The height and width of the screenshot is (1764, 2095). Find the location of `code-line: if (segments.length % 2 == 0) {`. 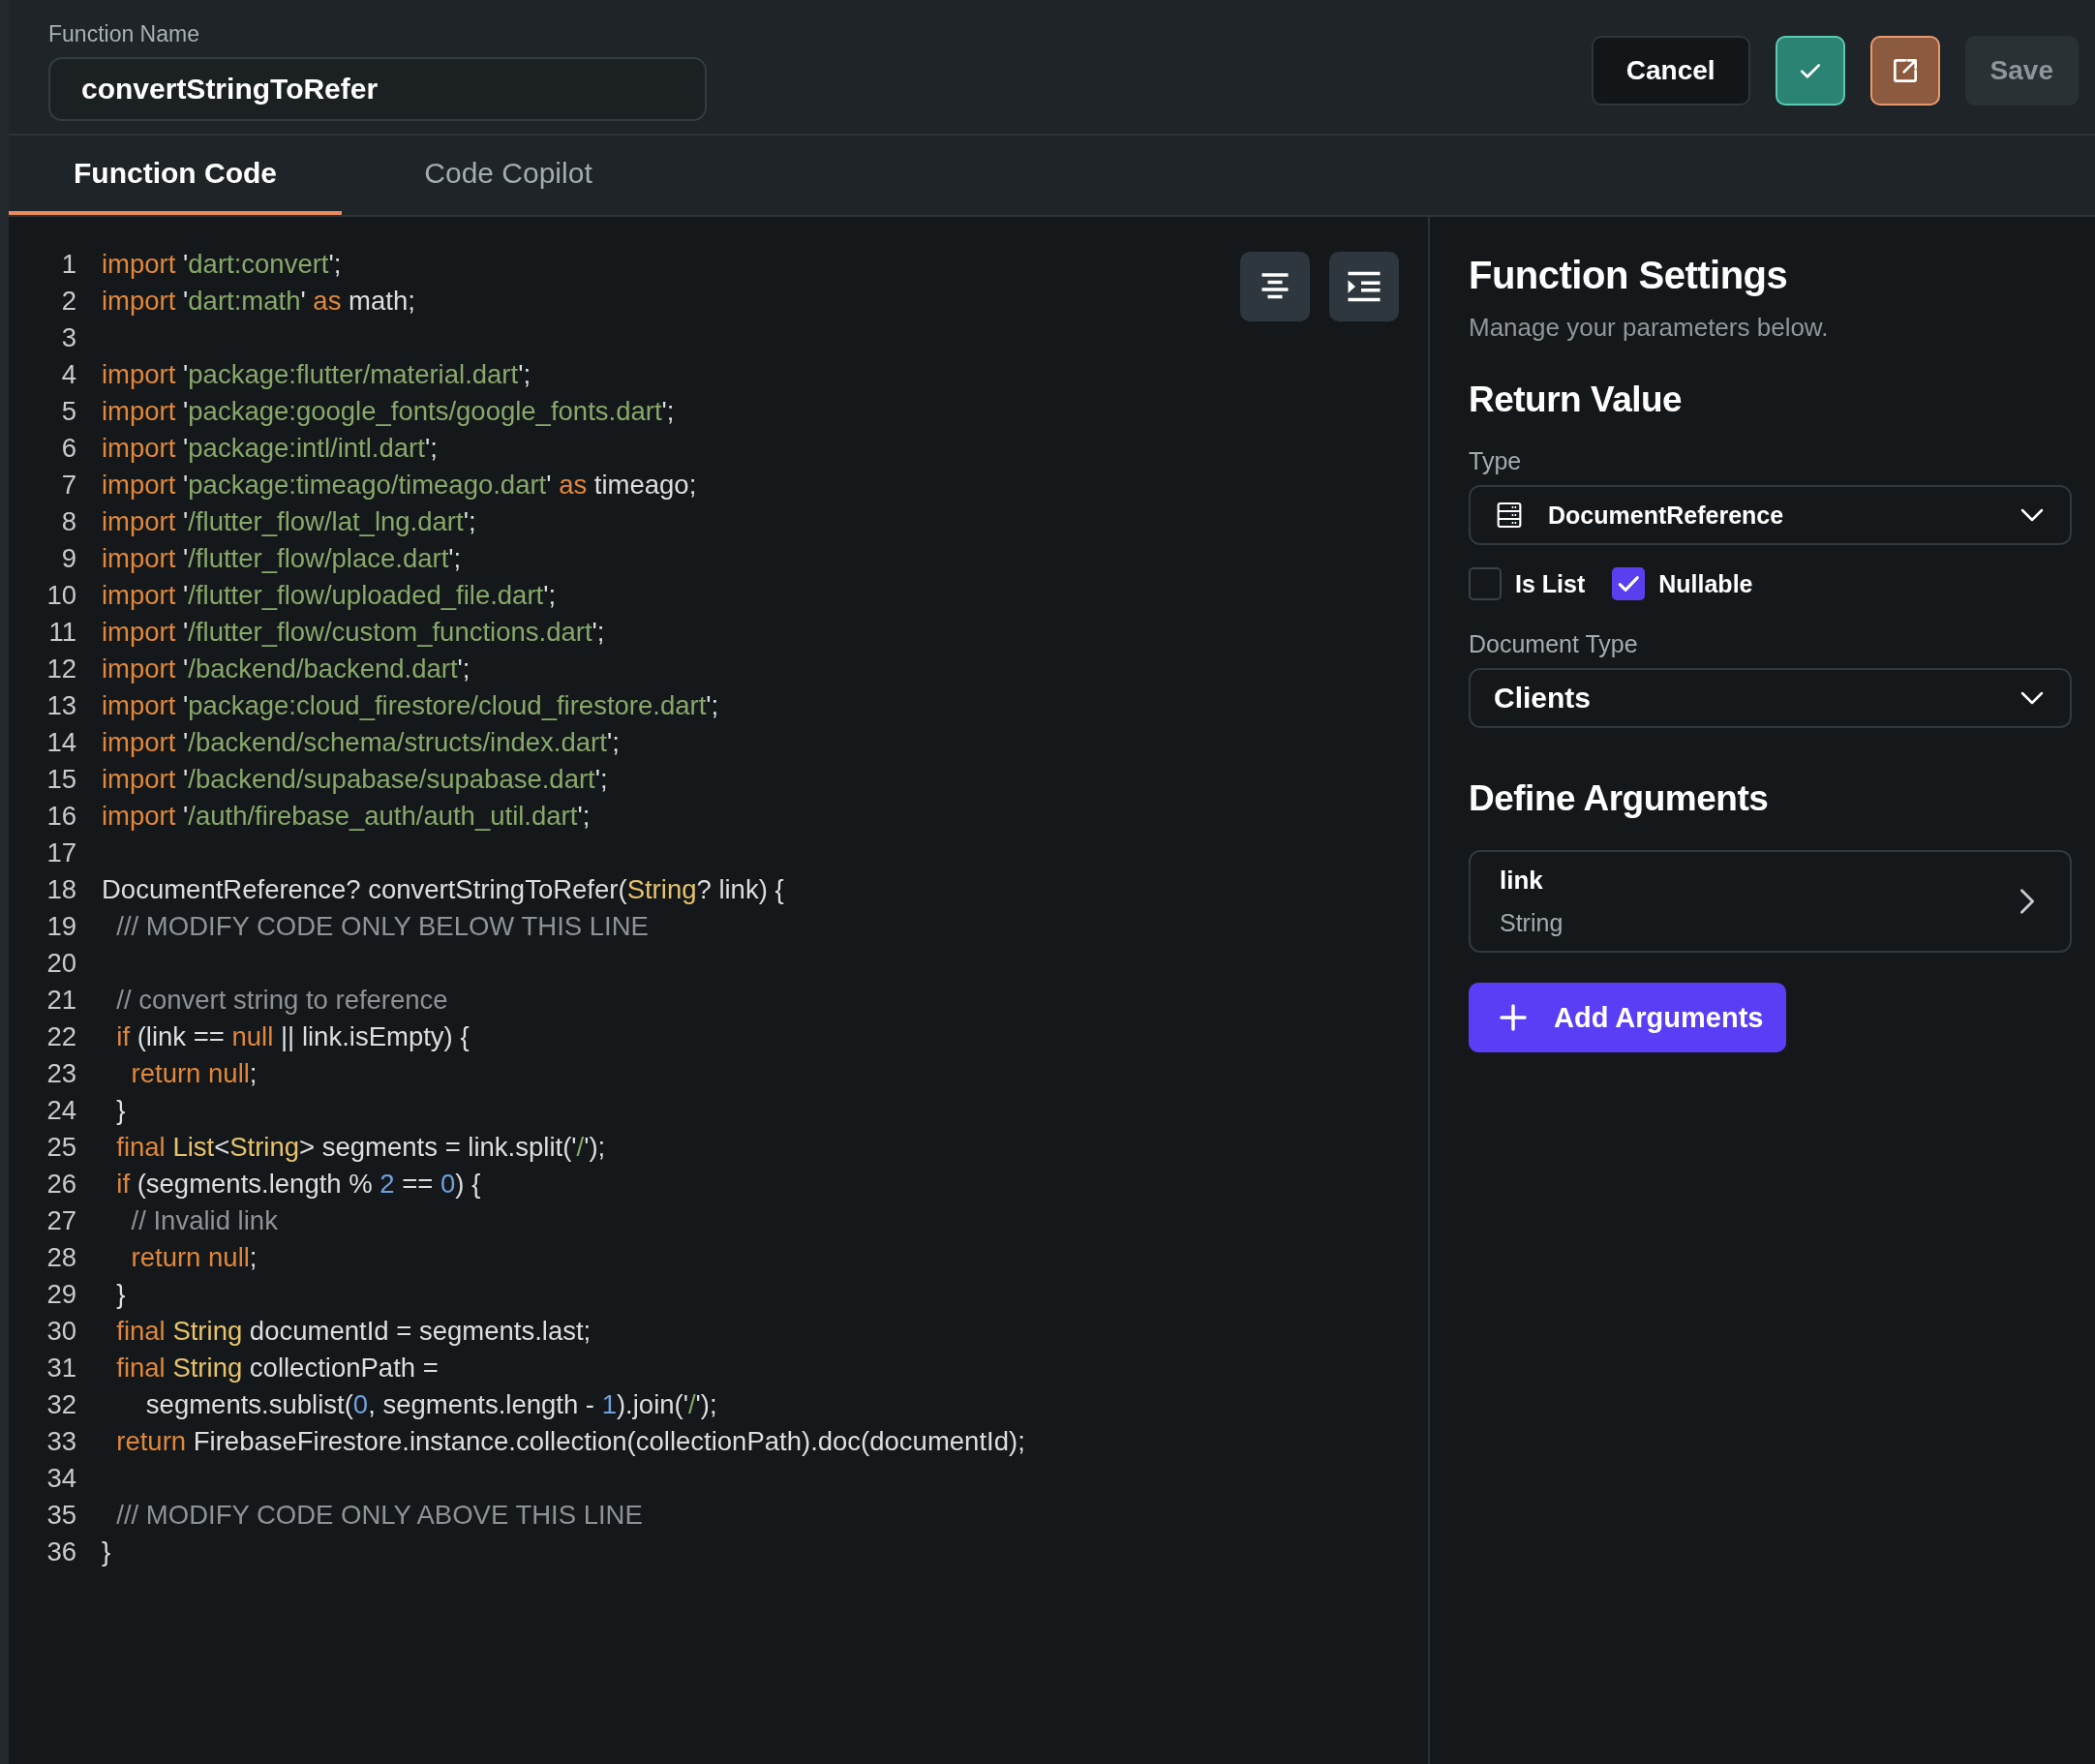

code-line: if (segments.length % 2 == 0) { is located at coordinates (298, 1184).